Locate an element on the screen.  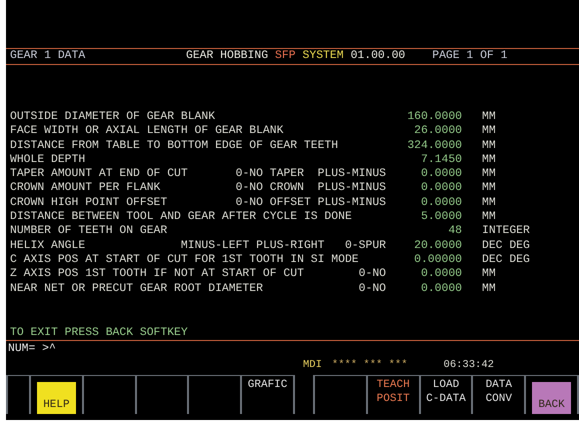
parameter-label: FACE WIDTH OR AXIAL LENGTH OF GEAR BLANK is located at coordinates (147, 131).